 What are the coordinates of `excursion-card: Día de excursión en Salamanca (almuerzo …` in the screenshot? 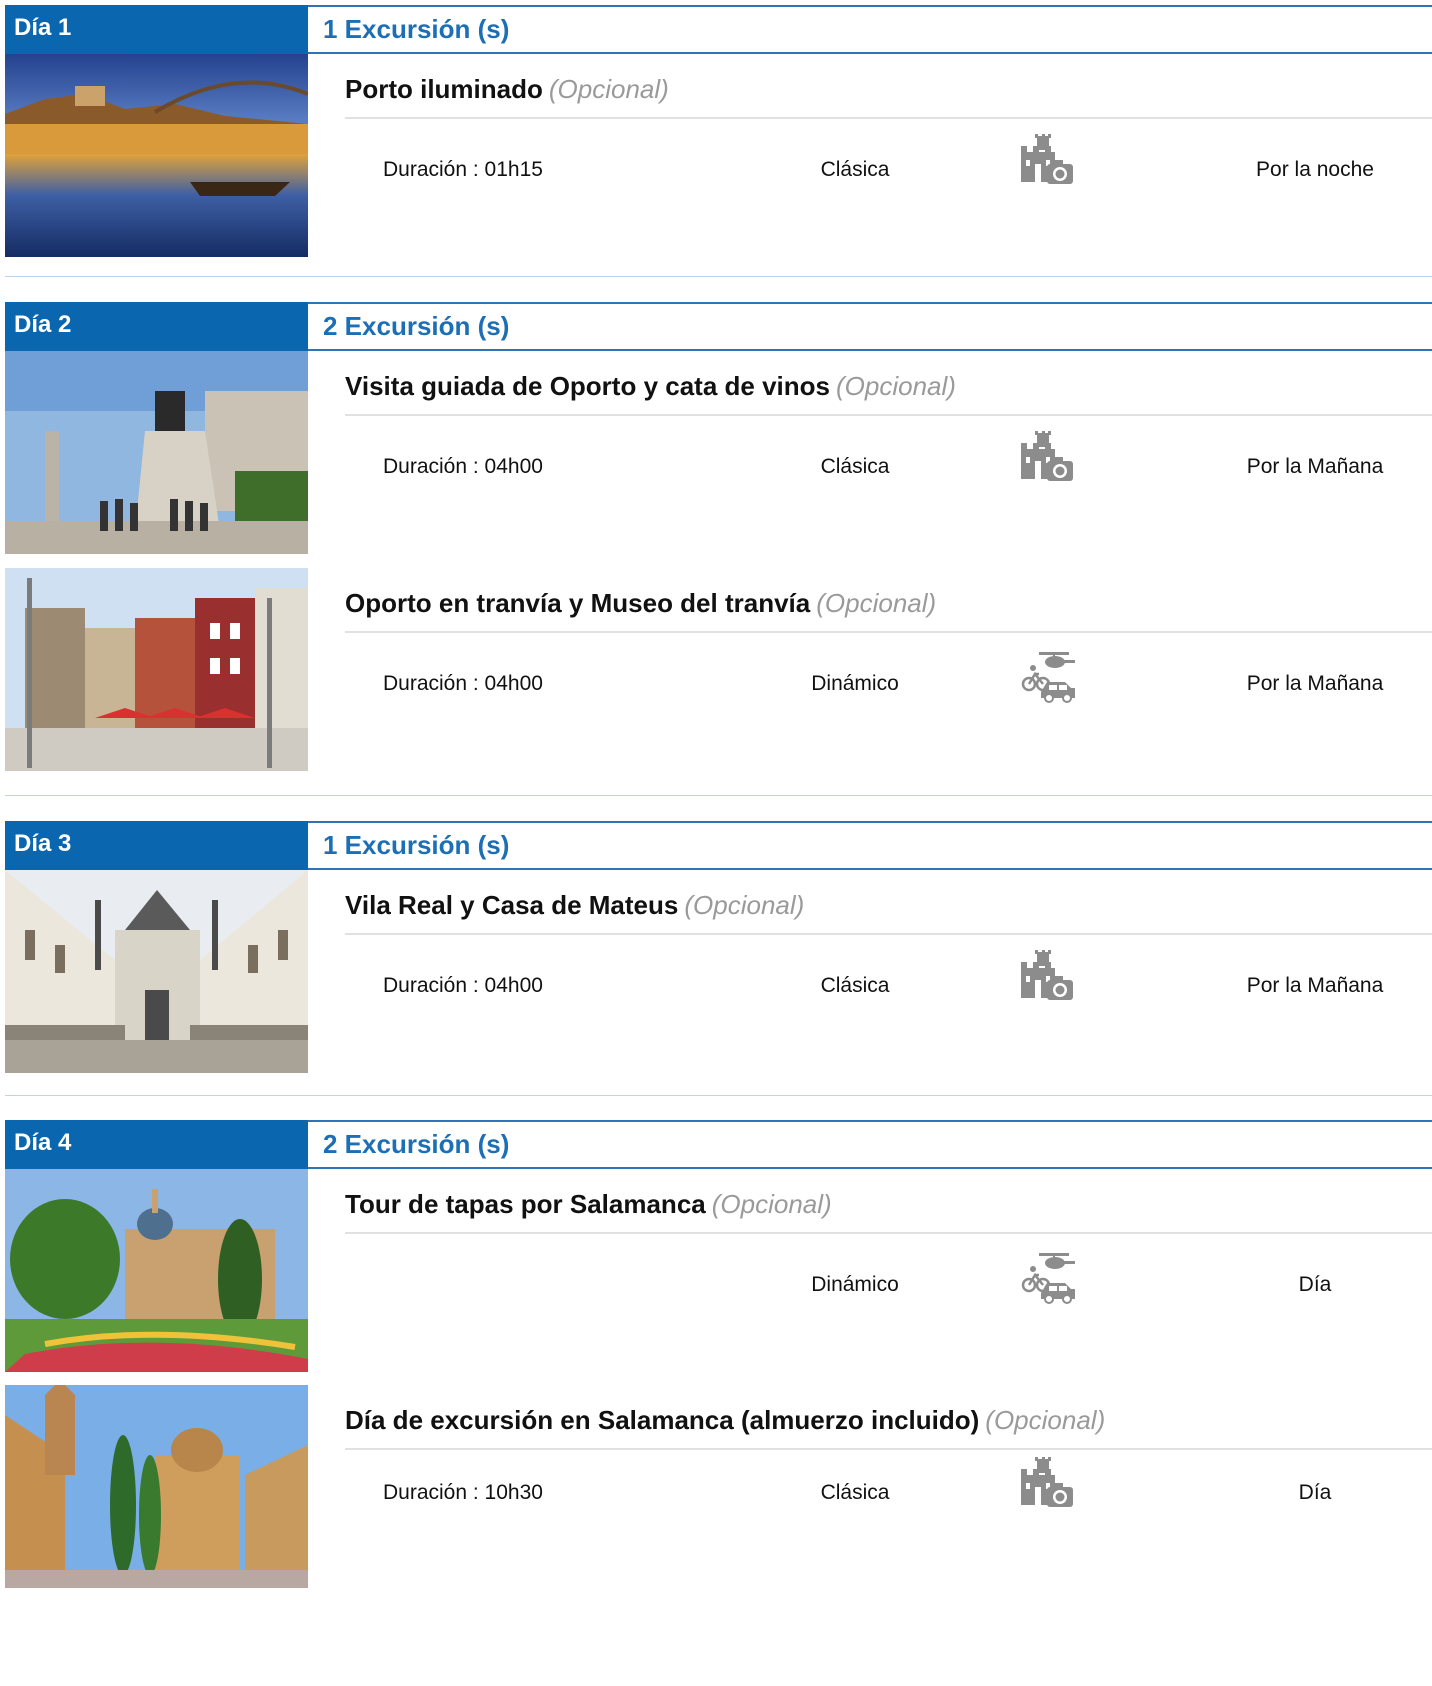 It's located at (718, 1487).